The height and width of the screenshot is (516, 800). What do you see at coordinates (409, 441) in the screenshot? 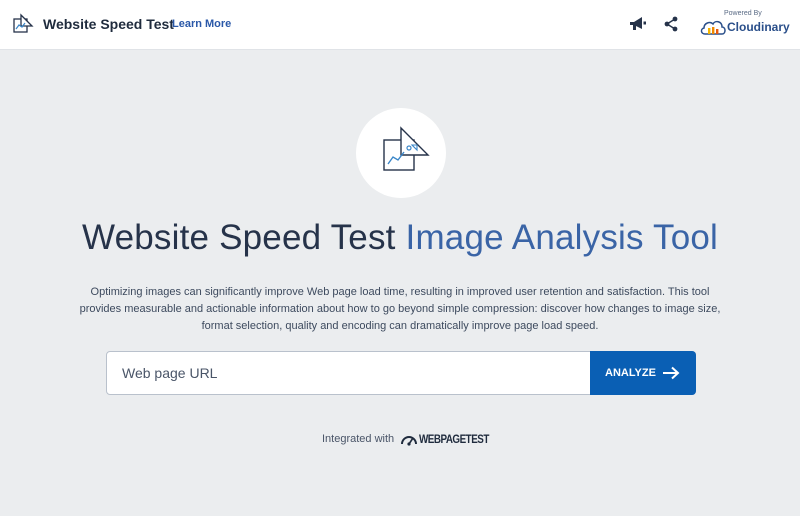
I see `speedometer-icon` at bounding box center [409, 441].